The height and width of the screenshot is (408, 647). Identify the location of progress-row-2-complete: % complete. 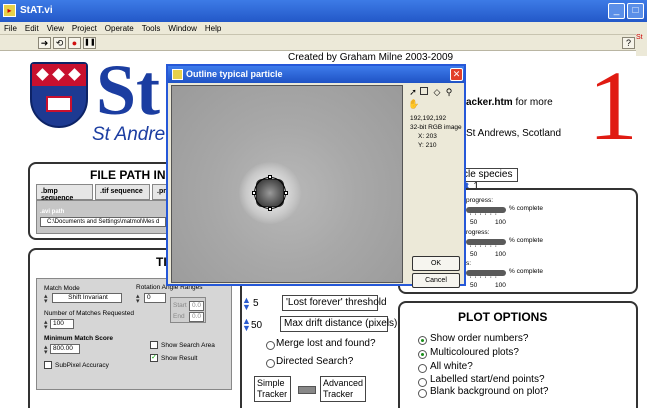
(526, 240).